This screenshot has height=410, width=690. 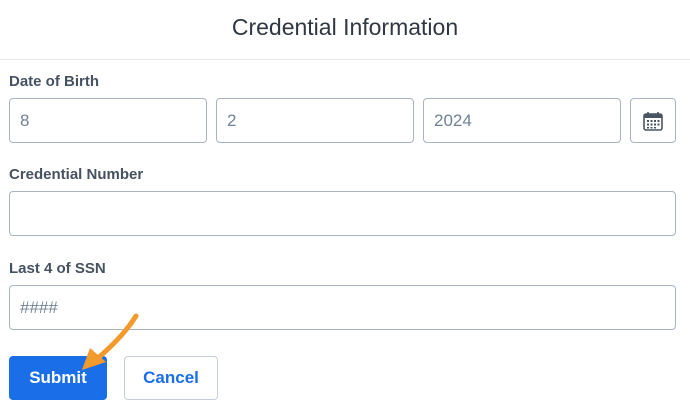 I want to click on dob-year-input, so click(x=522, y=120).